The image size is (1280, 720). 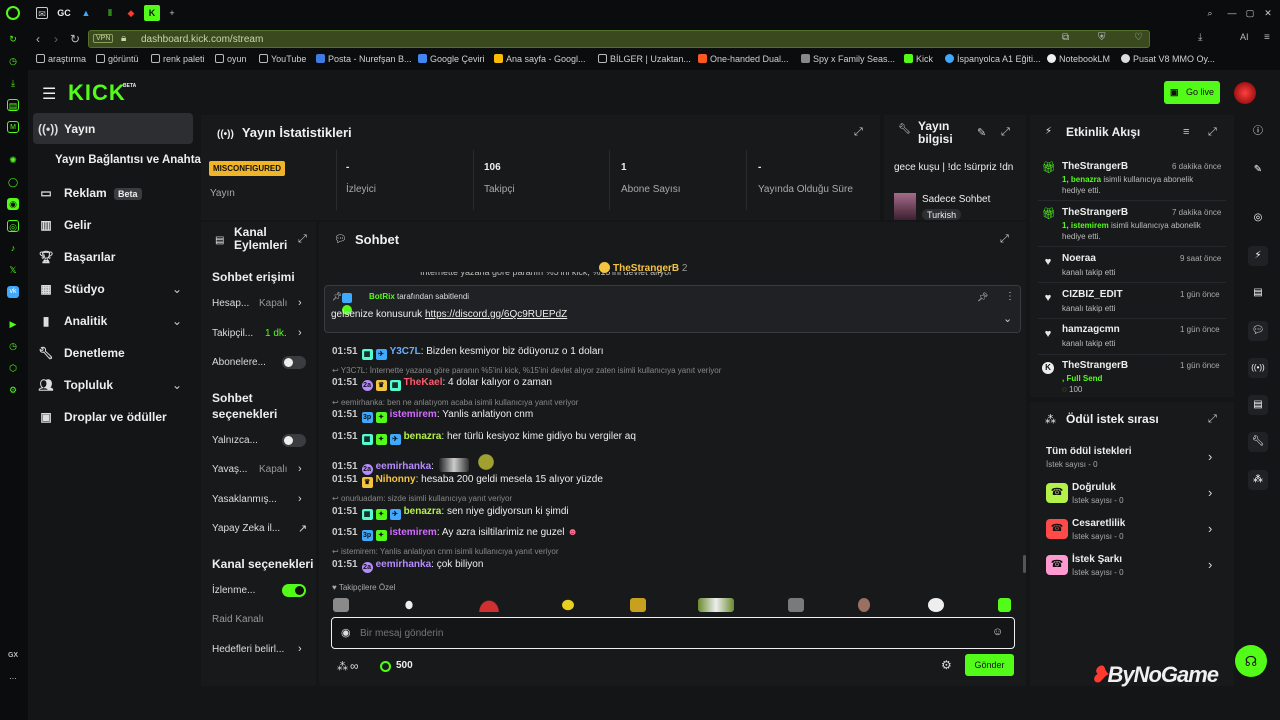 I want to click on event-user: hamzagcmn, so click(x=1091, y=329).